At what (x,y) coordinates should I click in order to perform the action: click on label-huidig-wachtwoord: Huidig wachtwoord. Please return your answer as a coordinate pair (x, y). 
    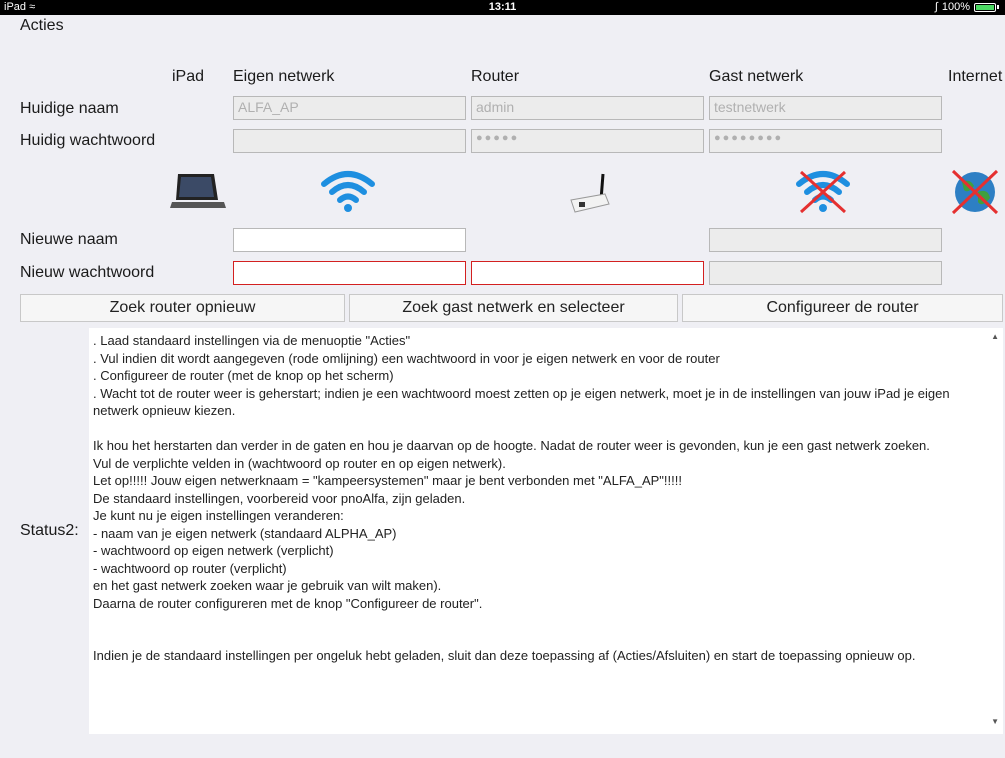
    Looking at the image, I should click on (88, 140).